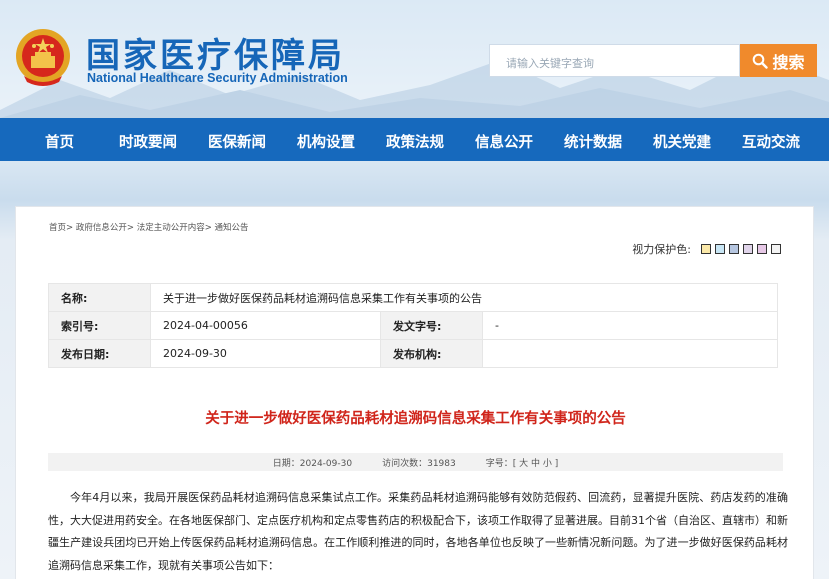 This screenshot has width=829, height=579. I want to click on color-swatch-white, so click(776, 249).